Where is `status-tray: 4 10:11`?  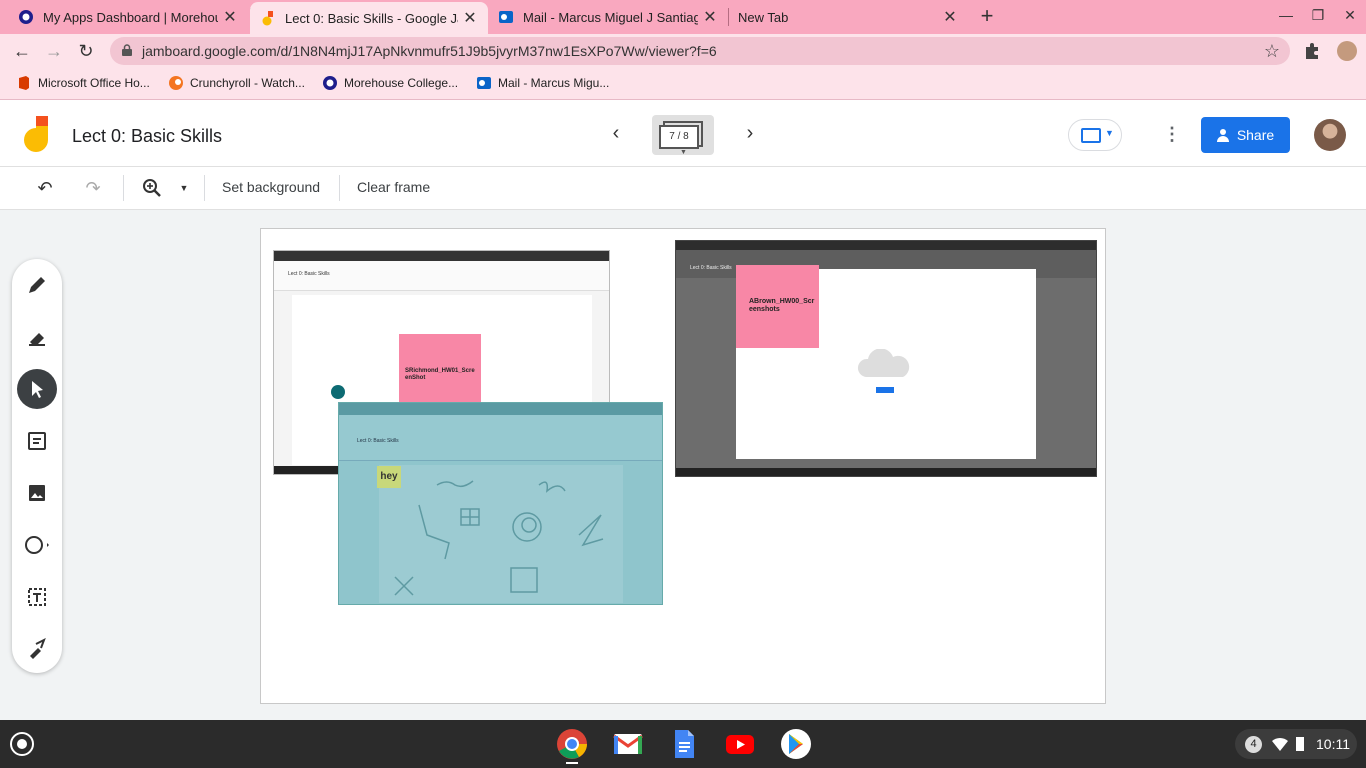
status-tray: 4 10:11 is located at coordinates (1296, 744).